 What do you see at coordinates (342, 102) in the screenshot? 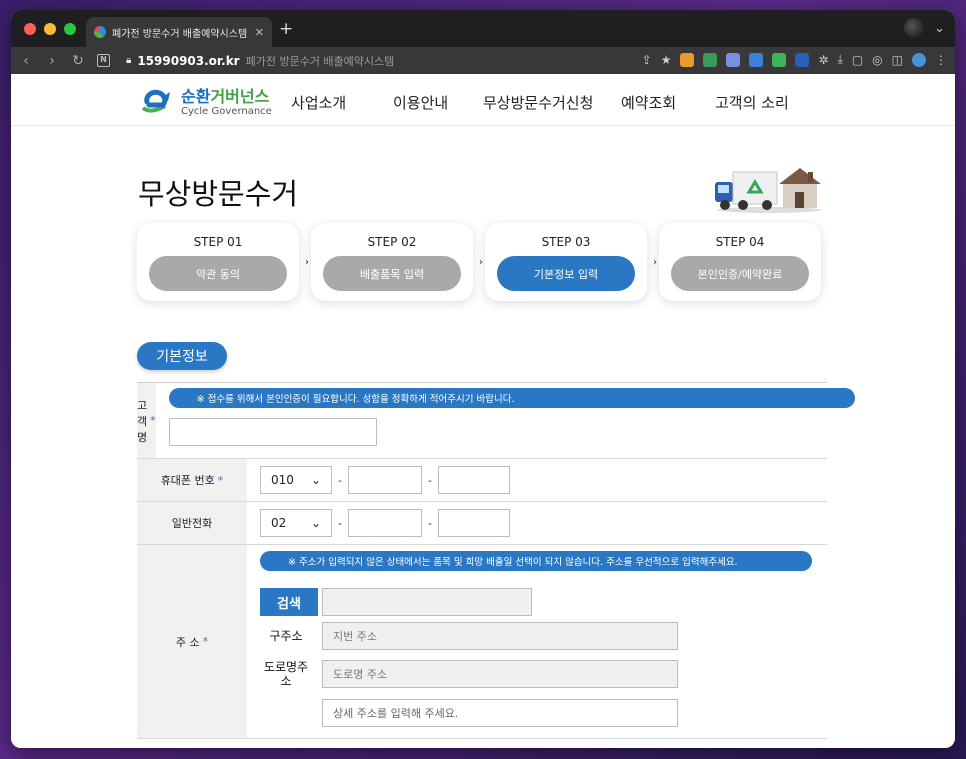
I see `nav-business-intro: 사업소개` at bounding box center [342, 102].